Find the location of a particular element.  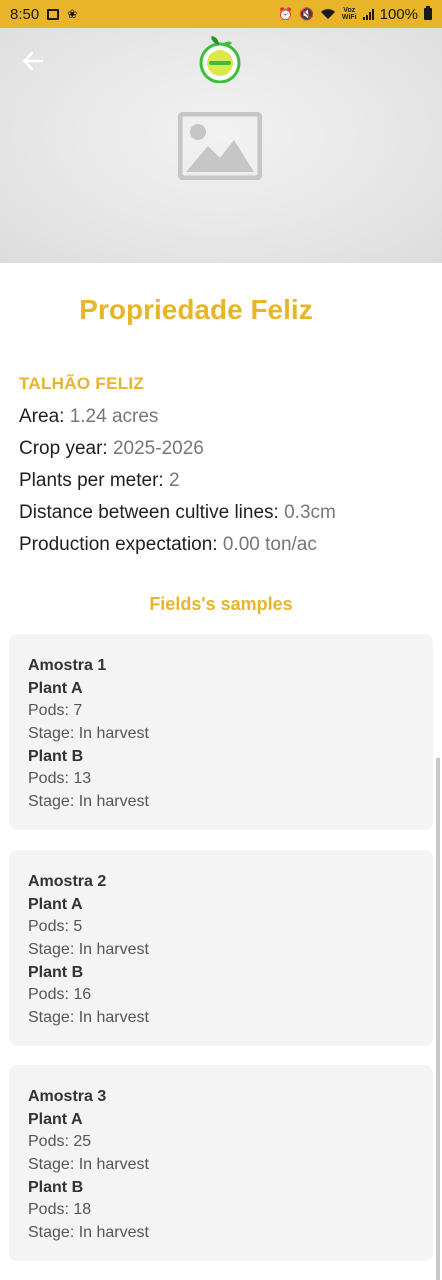

wifi-icon is located at coordinates (327, 14).